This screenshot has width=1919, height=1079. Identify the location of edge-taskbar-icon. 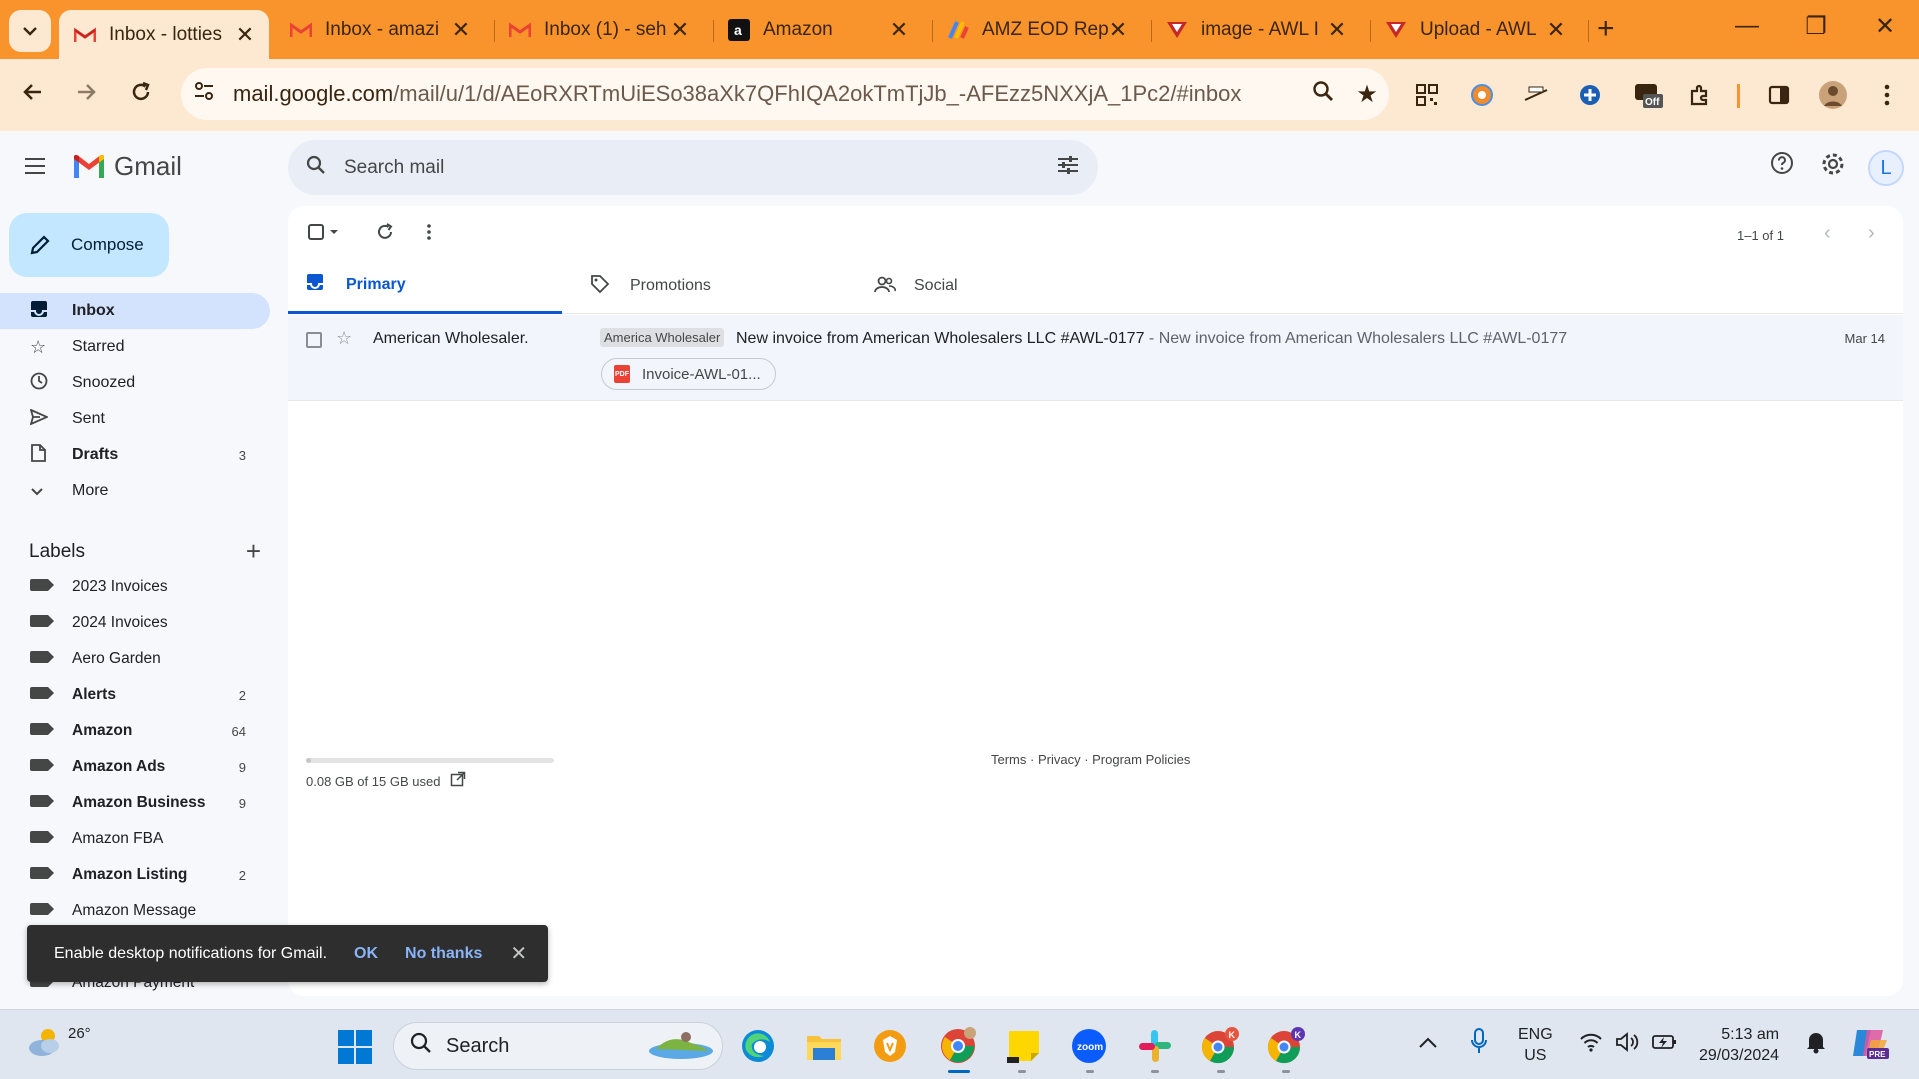
(758, 1046).